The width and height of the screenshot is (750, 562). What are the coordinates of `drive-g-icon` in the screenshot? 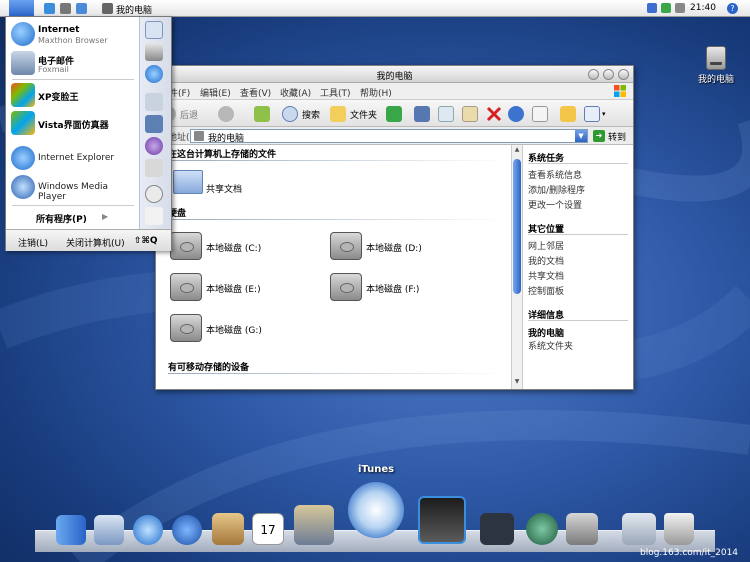 It's located at (186, 328).